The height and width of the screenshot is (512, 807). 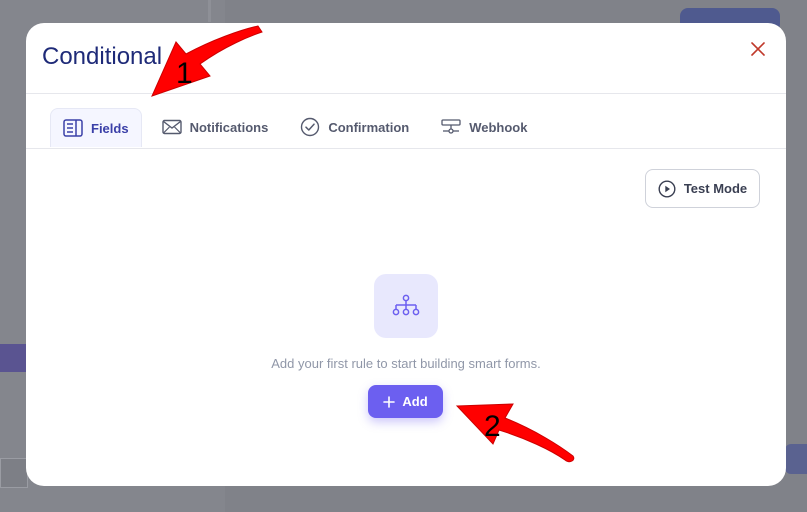 I want to click on sitemap-icon, so click(x=406, y=305).